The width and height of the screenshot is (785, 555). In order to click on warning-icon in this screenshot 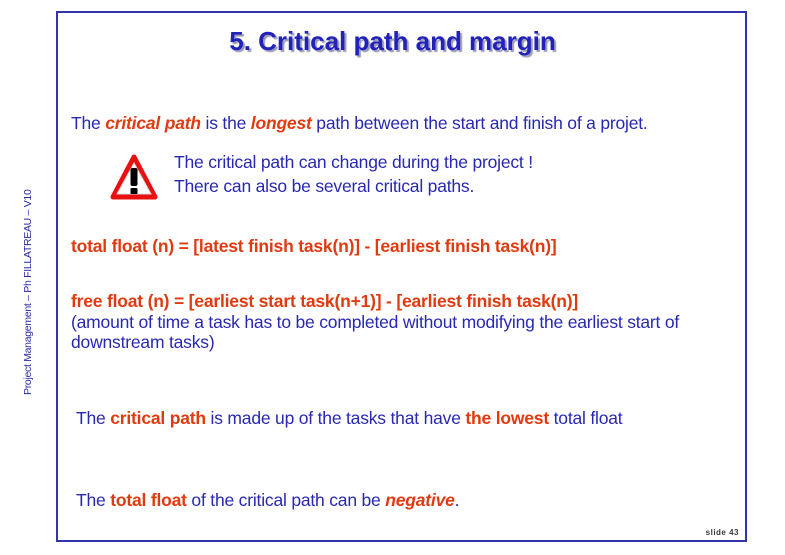, I will do `click(134, 177)`.